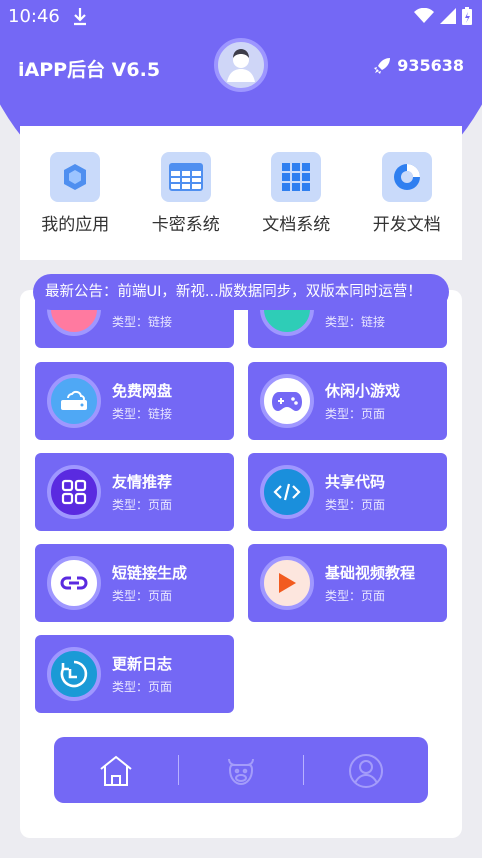  I want to click on bottom-nav, so click(241, 770).